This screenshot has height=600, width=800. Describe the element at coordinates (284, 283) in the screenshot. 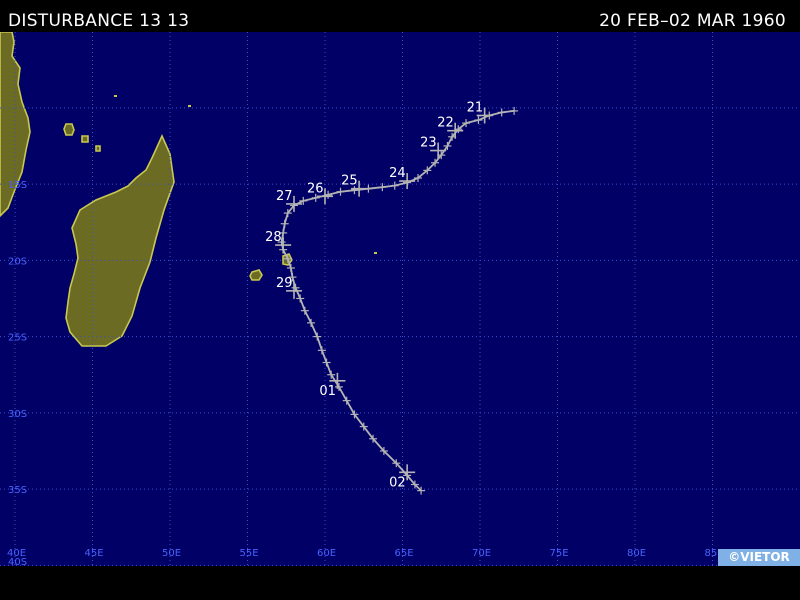

I see `day-label: 29` at that location.